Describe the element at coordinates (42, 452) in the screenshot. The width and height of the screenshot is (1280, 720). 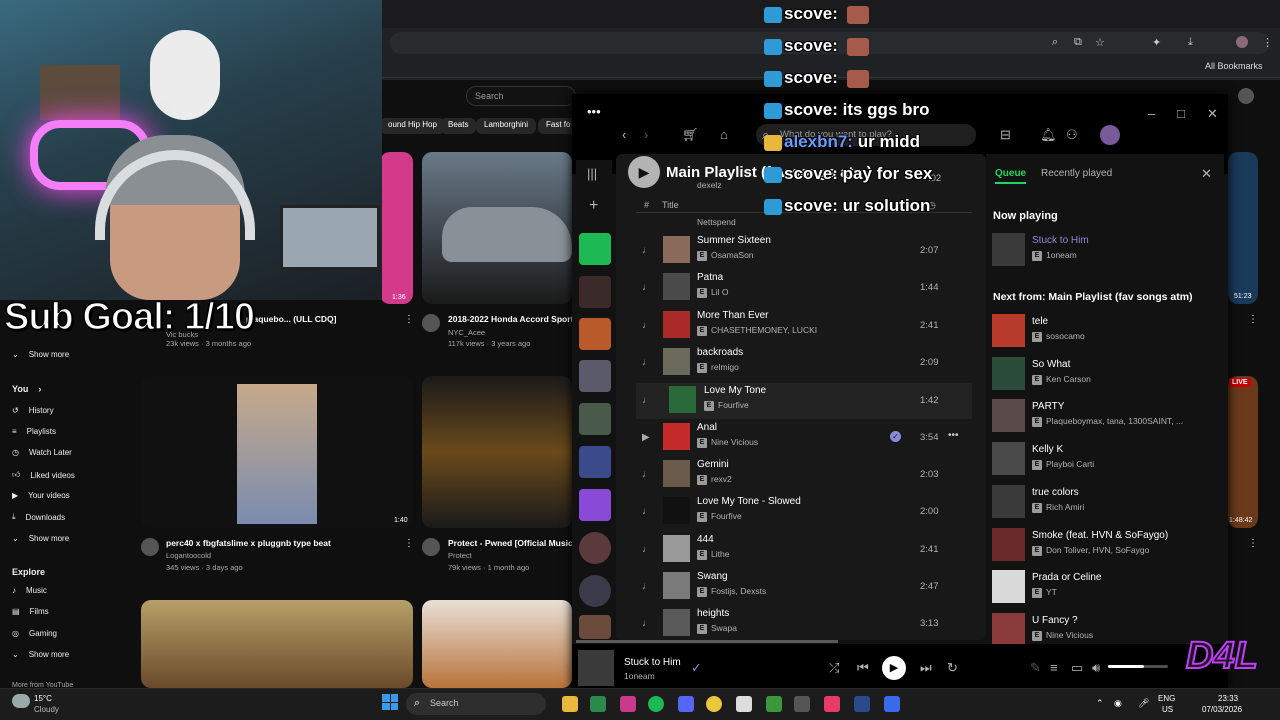
I see `sidebar-item-watch-later: ◷ Watch Later` at that location.